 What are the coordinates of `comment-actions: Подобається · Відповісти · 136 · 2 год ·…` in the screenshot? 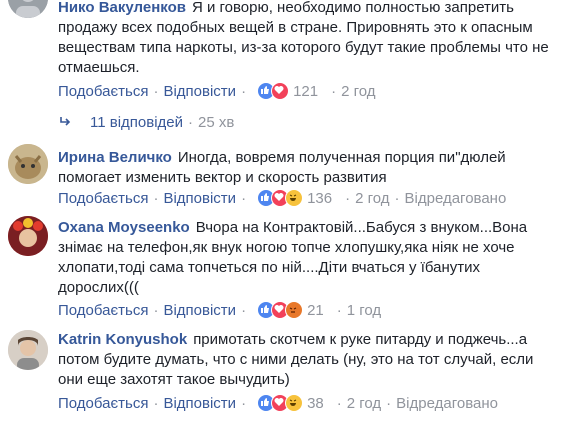 It's located at (282, 198).